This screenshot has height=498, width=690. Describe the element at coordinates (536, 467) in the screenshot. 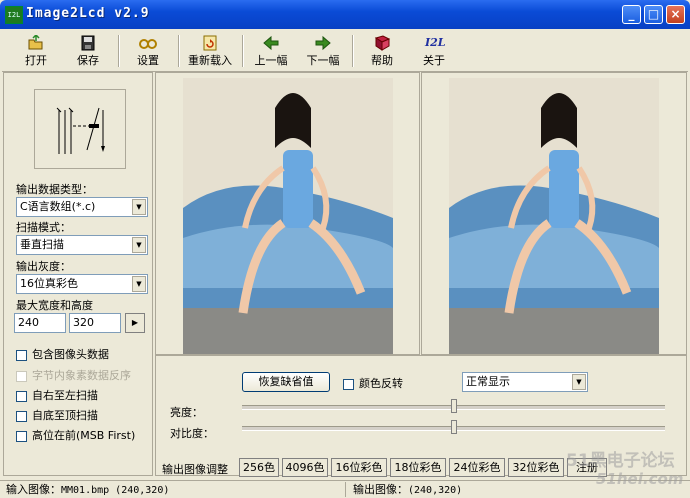

I see `color-32bit-button: 32位彩色` at that location.